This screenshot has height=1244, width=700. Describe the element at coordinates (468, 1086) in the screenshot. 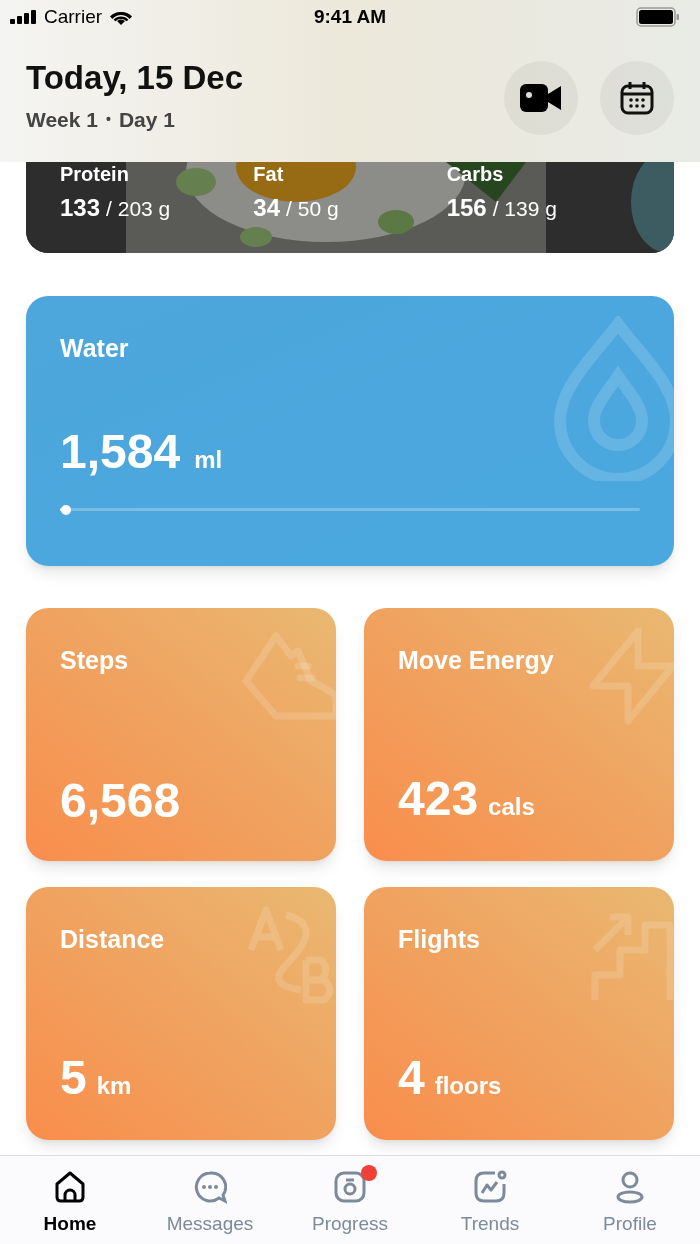

I see `card-unit: floors` at that location.